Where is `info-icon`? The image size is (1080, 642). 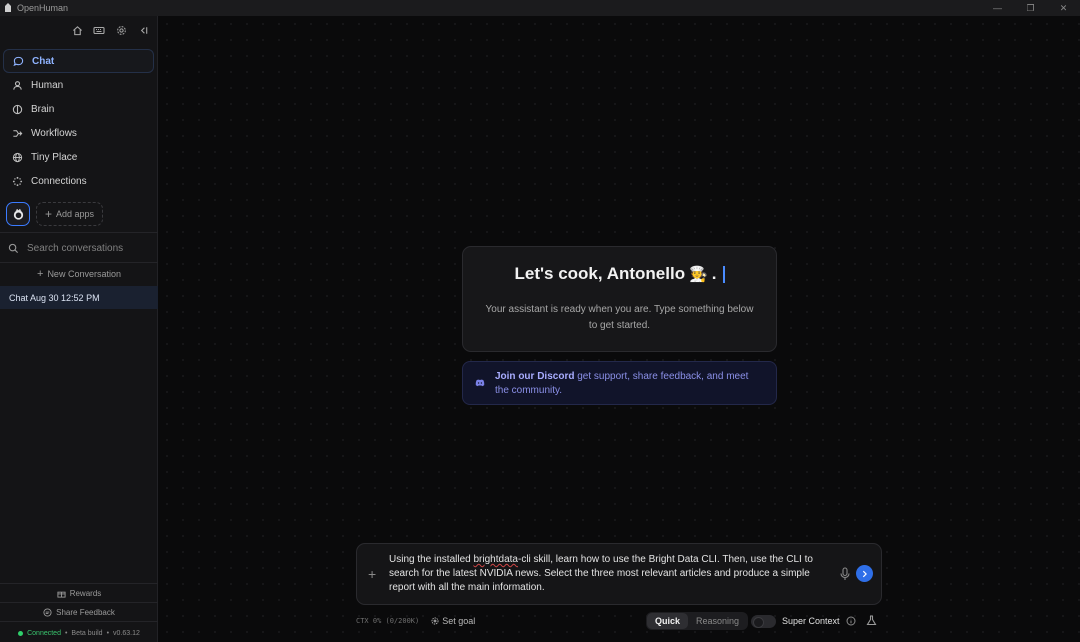
info-icon is located at coordinates (851, 621).